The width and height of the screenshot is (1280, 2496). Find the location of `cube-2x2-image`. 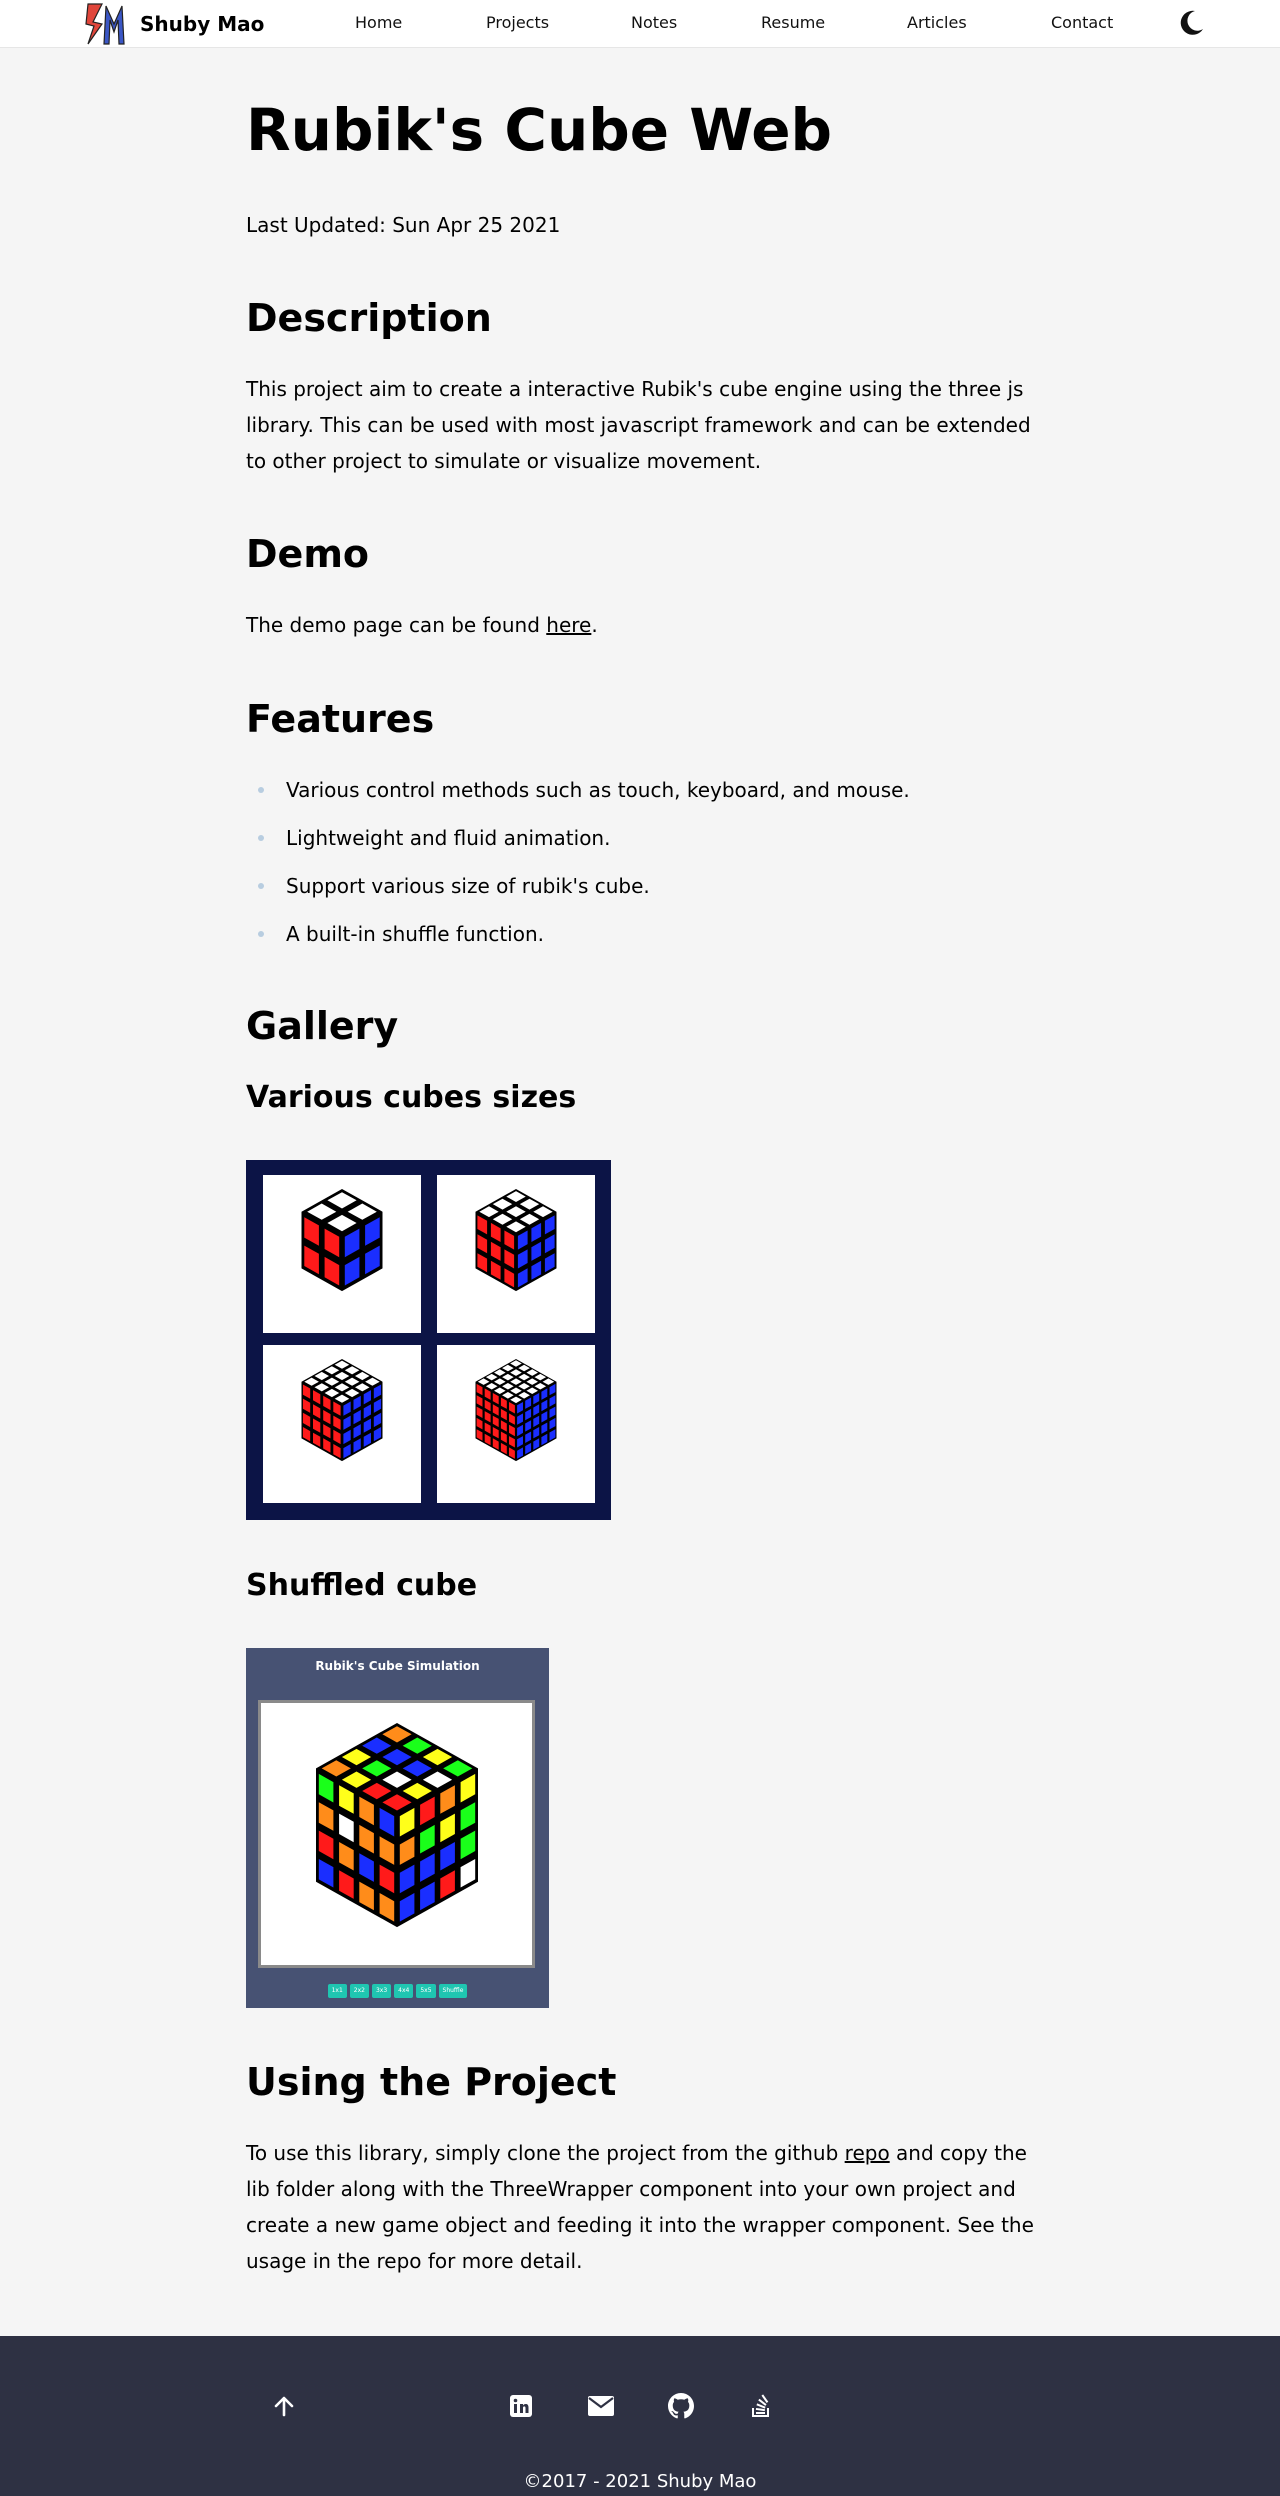

cube-2x2-image is located at coordinates (342, 1254).